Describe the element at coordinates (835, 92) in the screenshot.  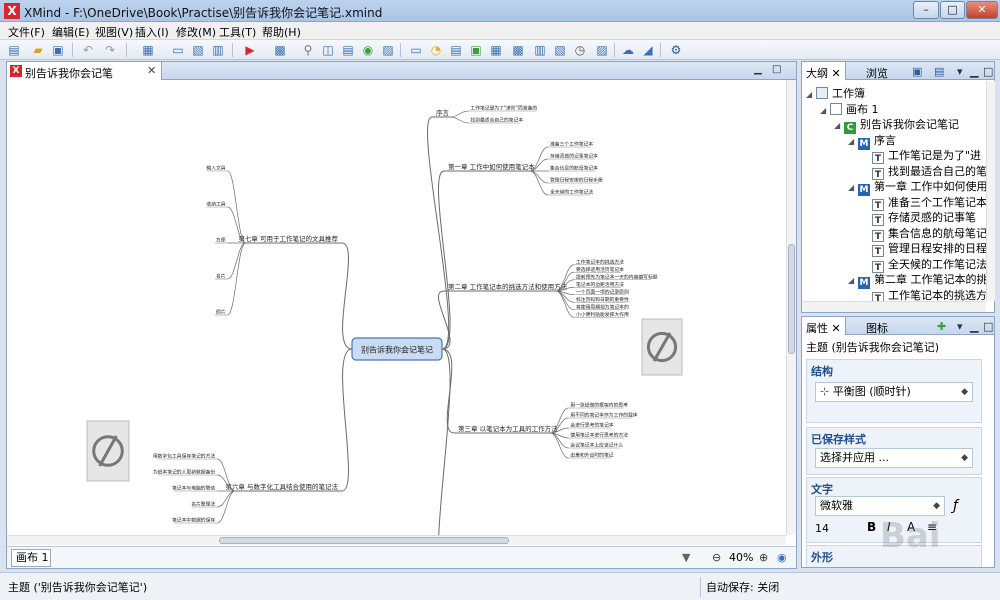
I see `outline-tree-item: ◢ 工作簿` at that location.